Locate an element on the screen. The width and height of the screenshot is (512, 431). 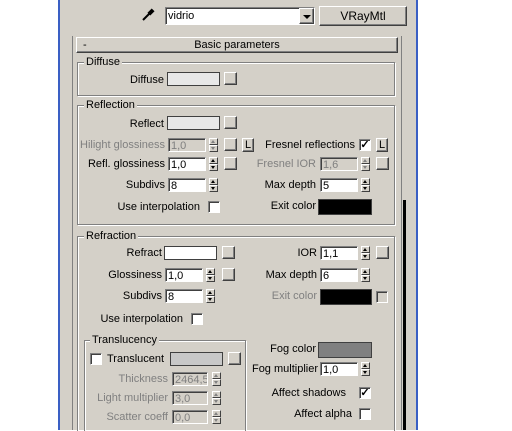
fresnel-lock-label: L is located at coordinates (382, 145).